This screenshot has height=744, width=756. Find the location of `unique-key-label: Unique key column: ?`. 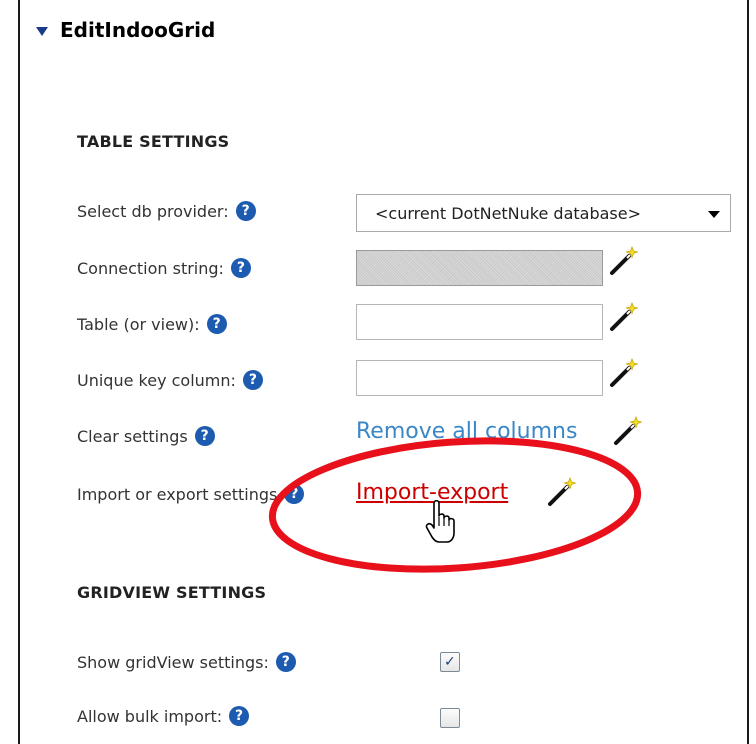

unique-key-label: Unique key column: ? is located at coordinates (170, 380).